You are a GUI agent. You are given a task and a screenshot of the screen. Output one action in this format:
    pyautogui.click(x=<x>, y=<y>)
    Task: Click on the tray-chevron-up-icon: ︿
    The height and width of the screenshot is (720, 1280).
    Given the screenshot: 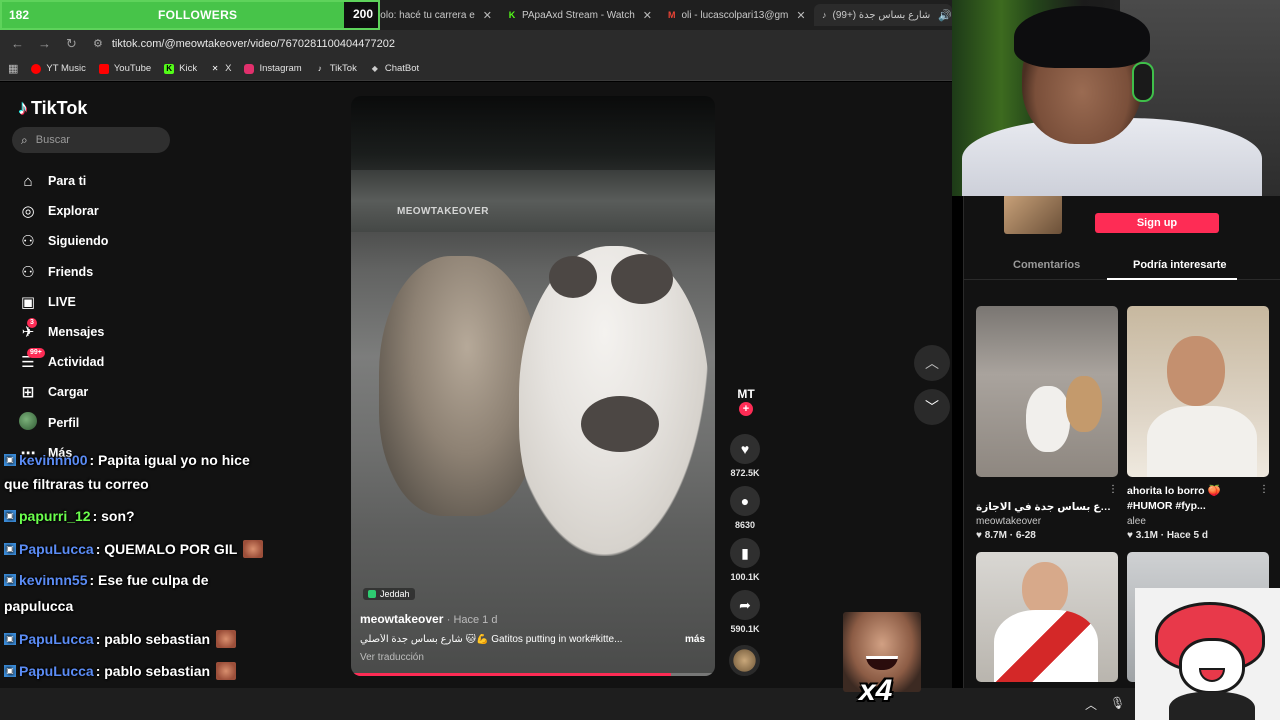 What is the action you would take?
    pyautogui.click(x=1091, y=704)
    